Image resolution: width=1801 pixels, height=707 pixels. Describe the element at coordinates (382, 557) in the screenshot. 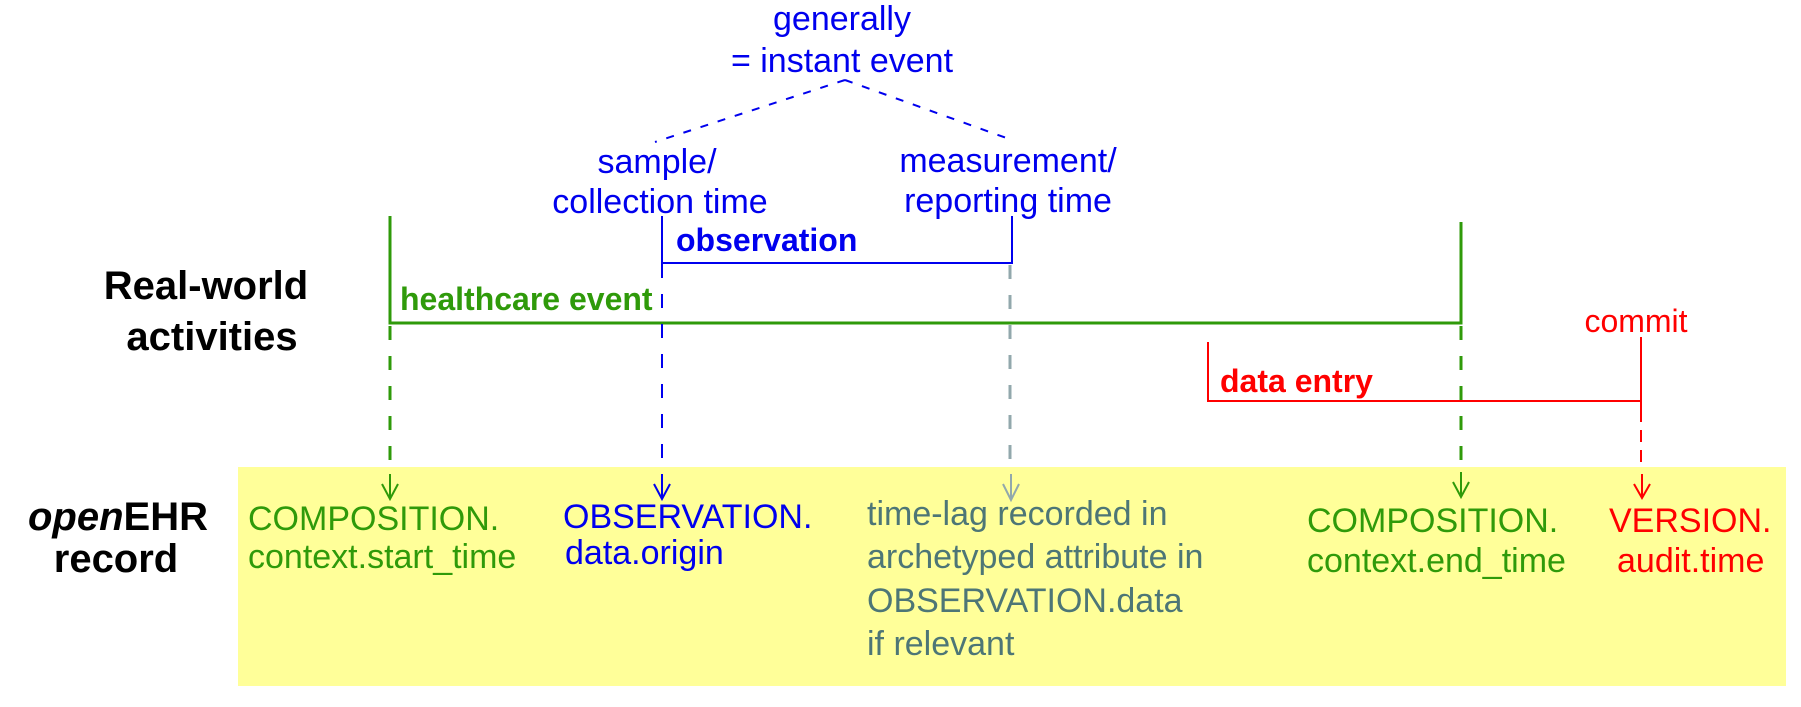

I see `composition-start-line2: context.start_time` at that location.